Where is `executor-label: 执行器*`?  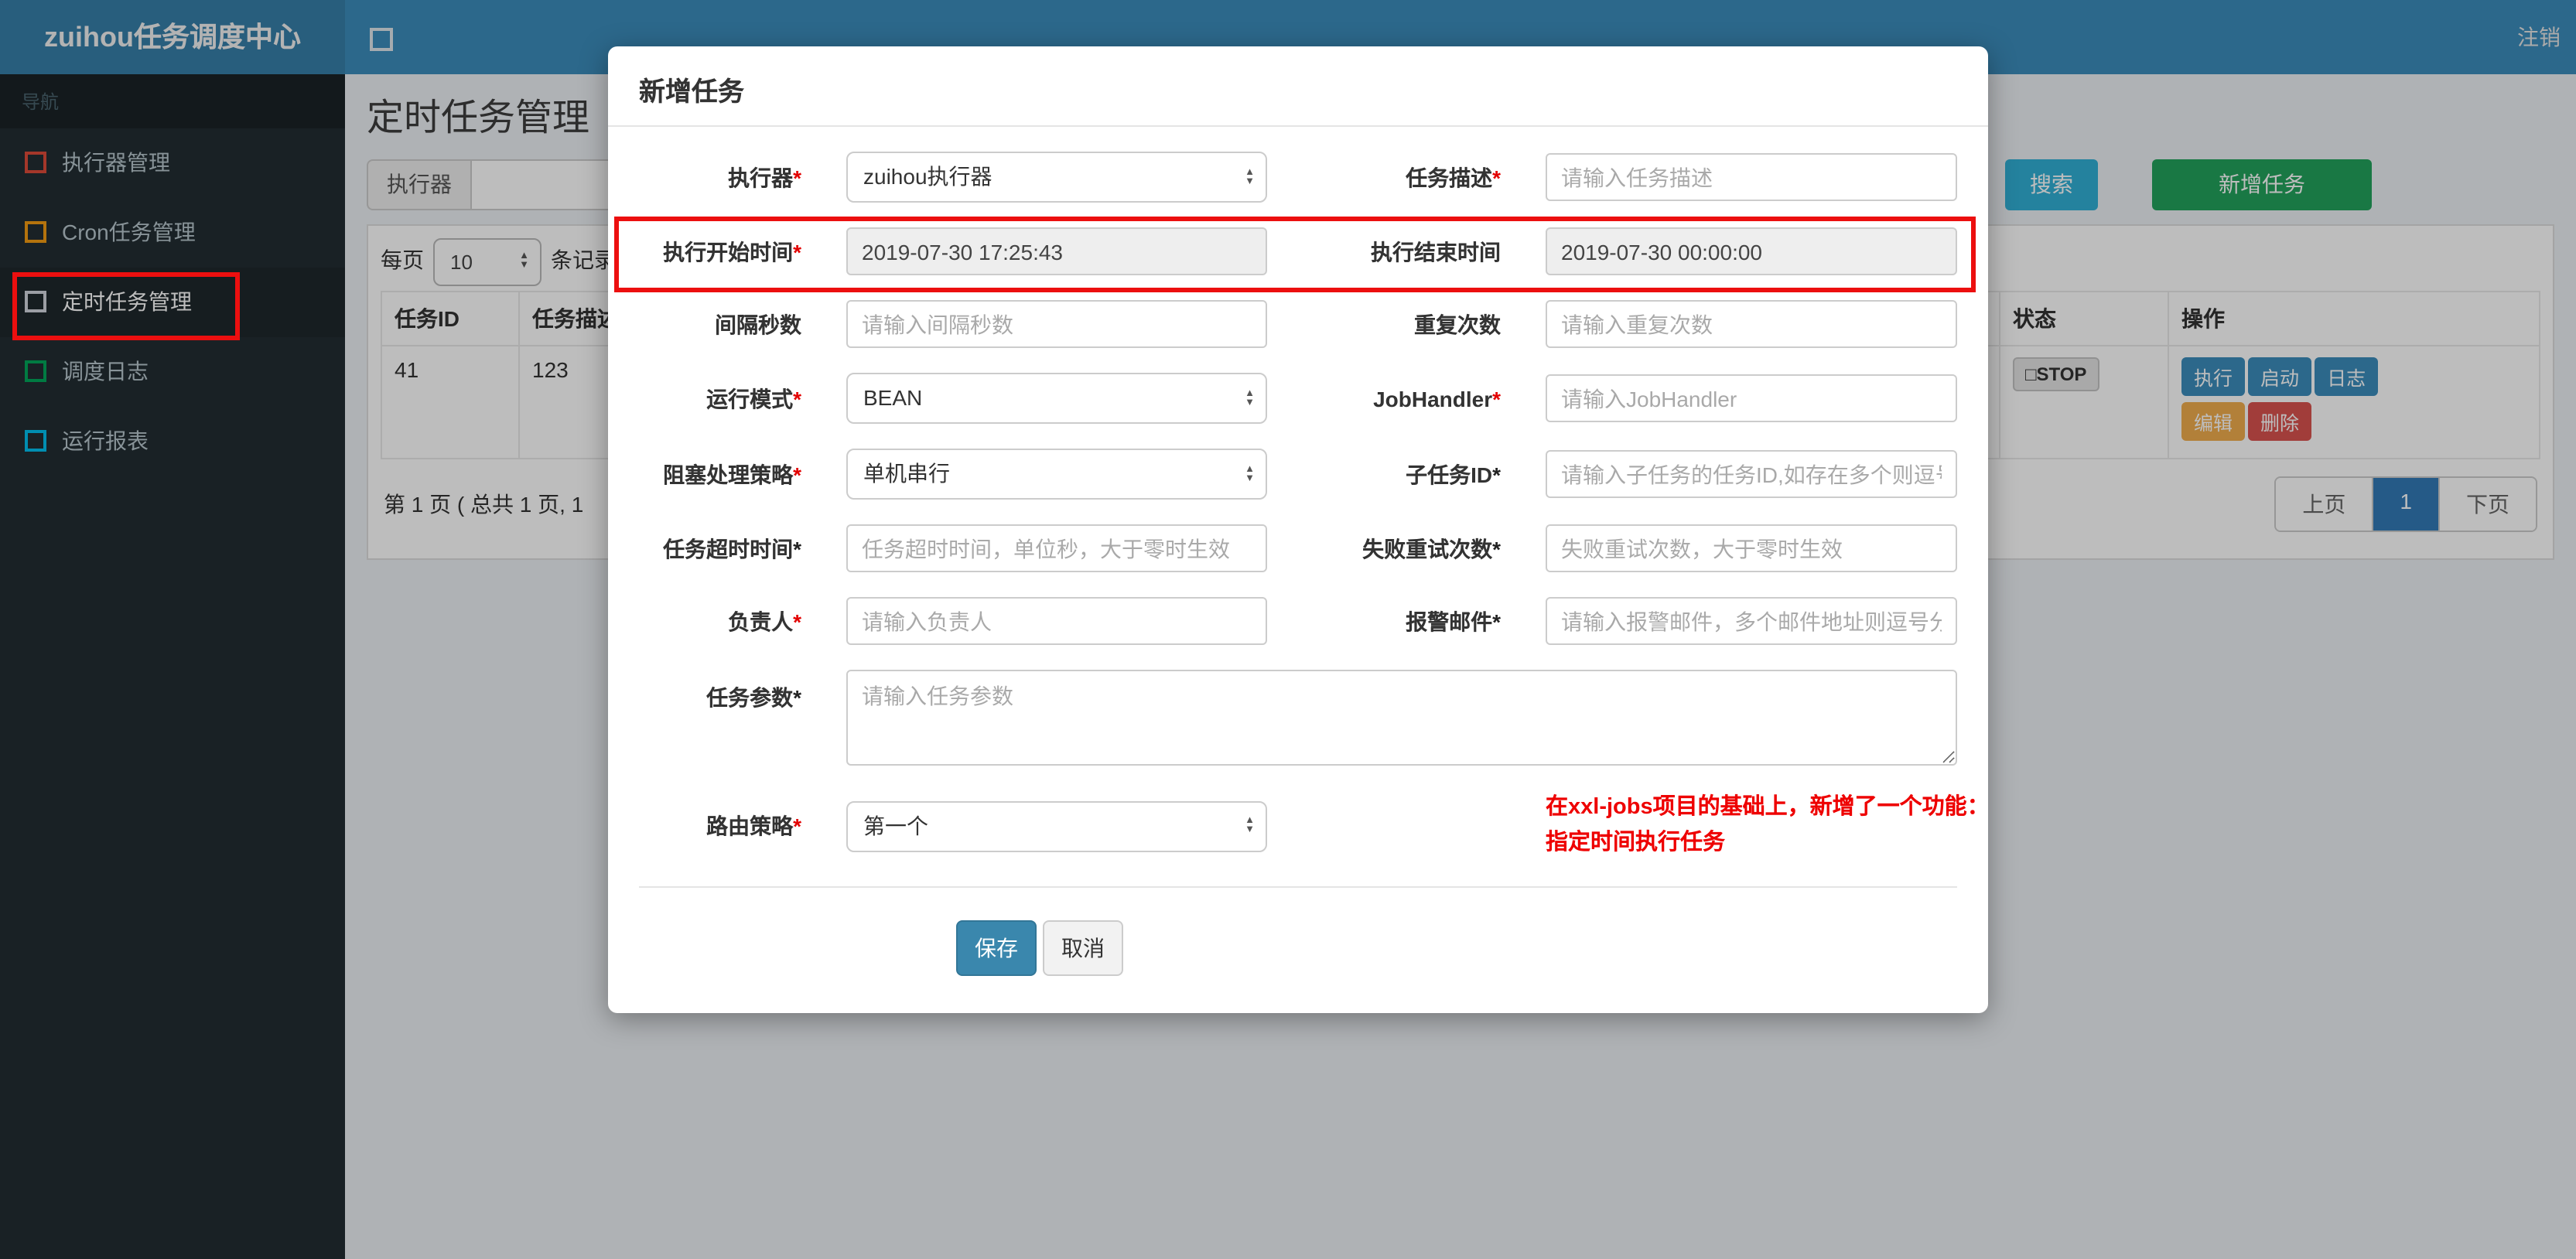
executor-label: 执行器* is located at coordinates (764, 177).